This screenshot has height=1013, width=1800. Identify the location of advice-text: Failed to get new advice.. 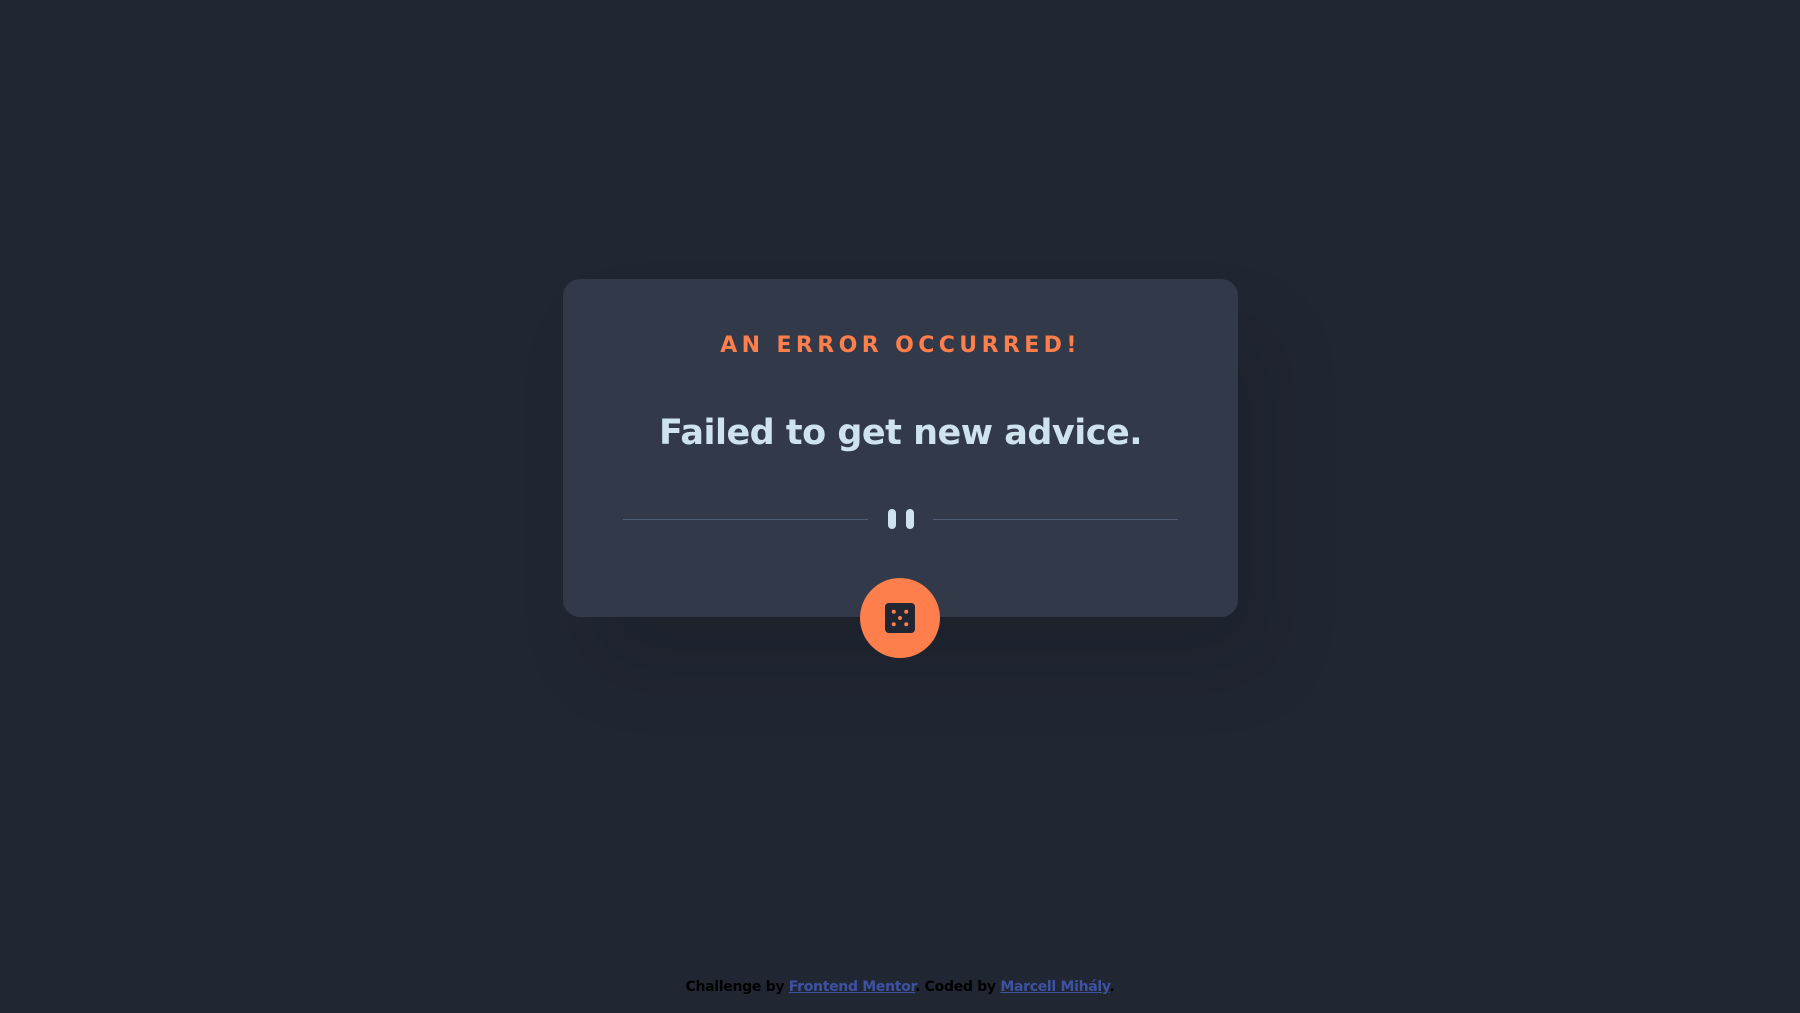
(900, 433).